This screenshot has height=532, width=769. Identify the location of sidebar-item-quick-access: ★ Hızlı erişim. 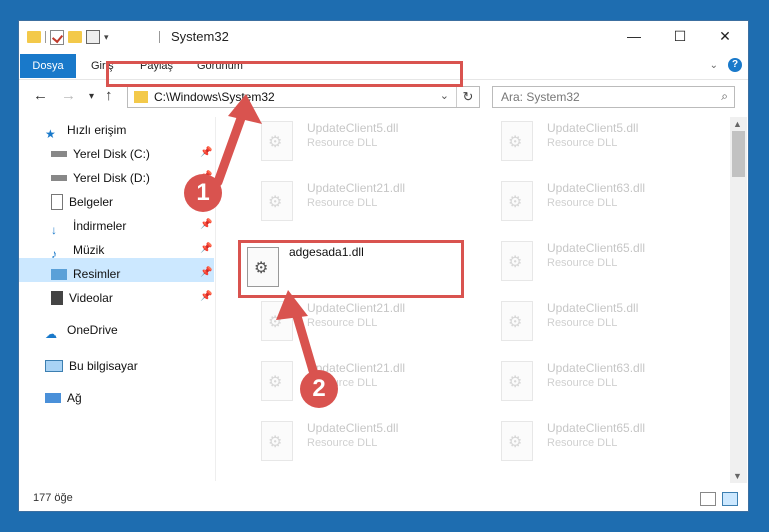
(85, 130).